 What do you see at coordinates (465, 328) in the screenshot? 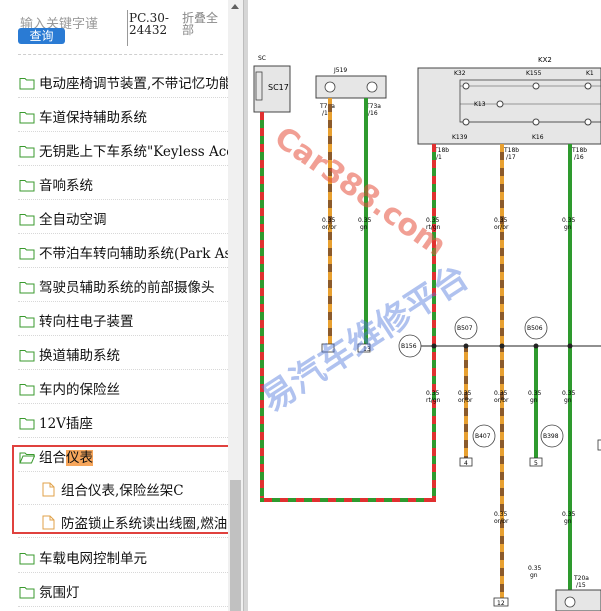
I see `svg-text: B507` at bounding box center [465, 328].